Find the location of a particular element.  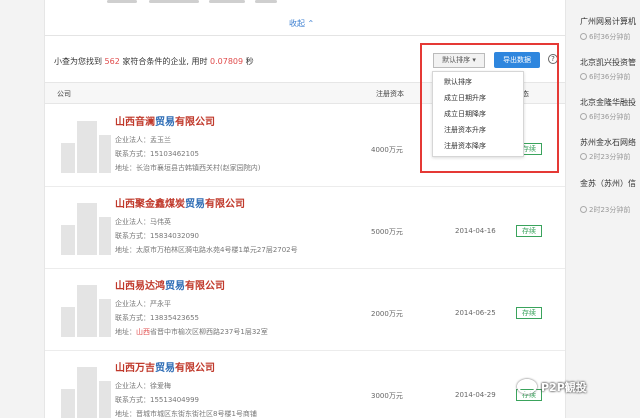

company-address: 地址：晋城市城区东街东街社区8号楼1号商铺 is located at coordinates (186, 414).